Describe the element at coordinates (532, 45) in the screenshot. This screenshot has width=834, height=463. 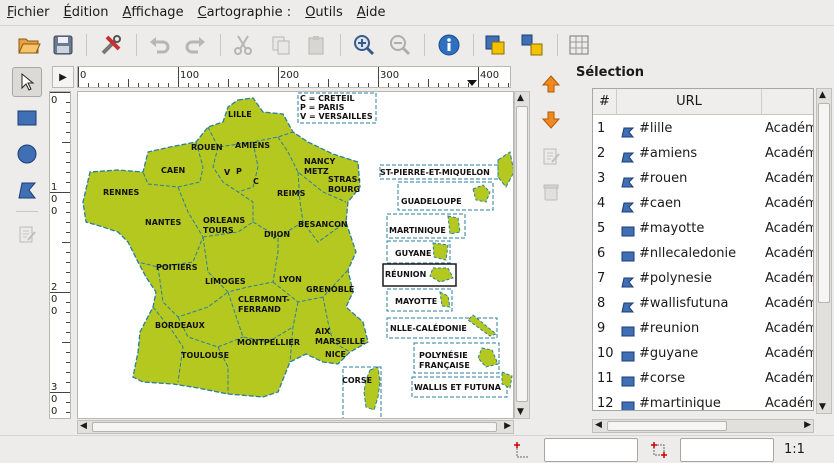
I see `ungroup-button` at that location.